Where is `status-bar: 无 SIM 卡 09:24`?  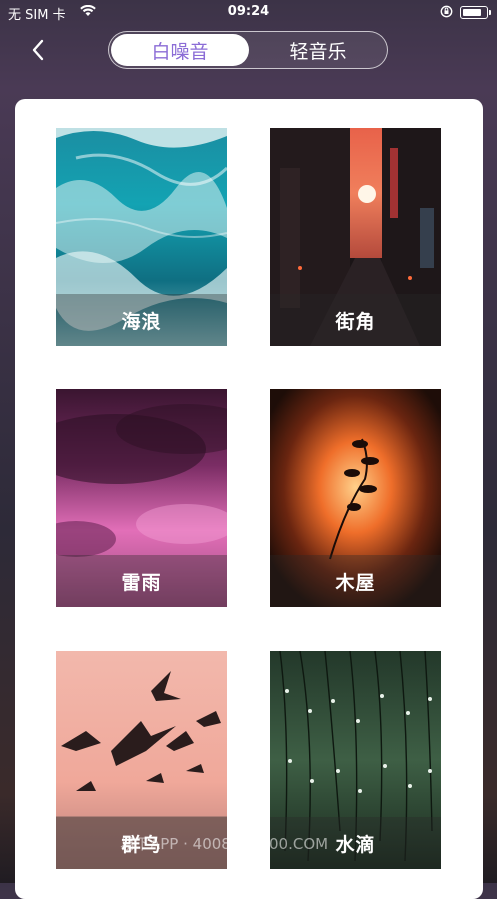
status-bar: 无 SIM 卡 09:24 is located at coordinates (248, 12).